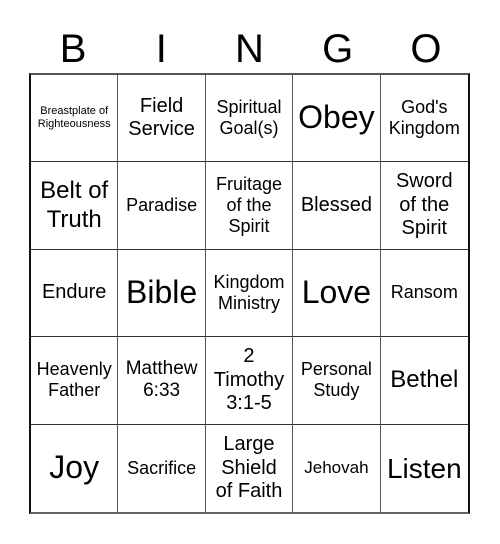 This screenshot has width=500, height=544. I want to click on bingo-cell: Large Shield of Faith, so click(250, 468).